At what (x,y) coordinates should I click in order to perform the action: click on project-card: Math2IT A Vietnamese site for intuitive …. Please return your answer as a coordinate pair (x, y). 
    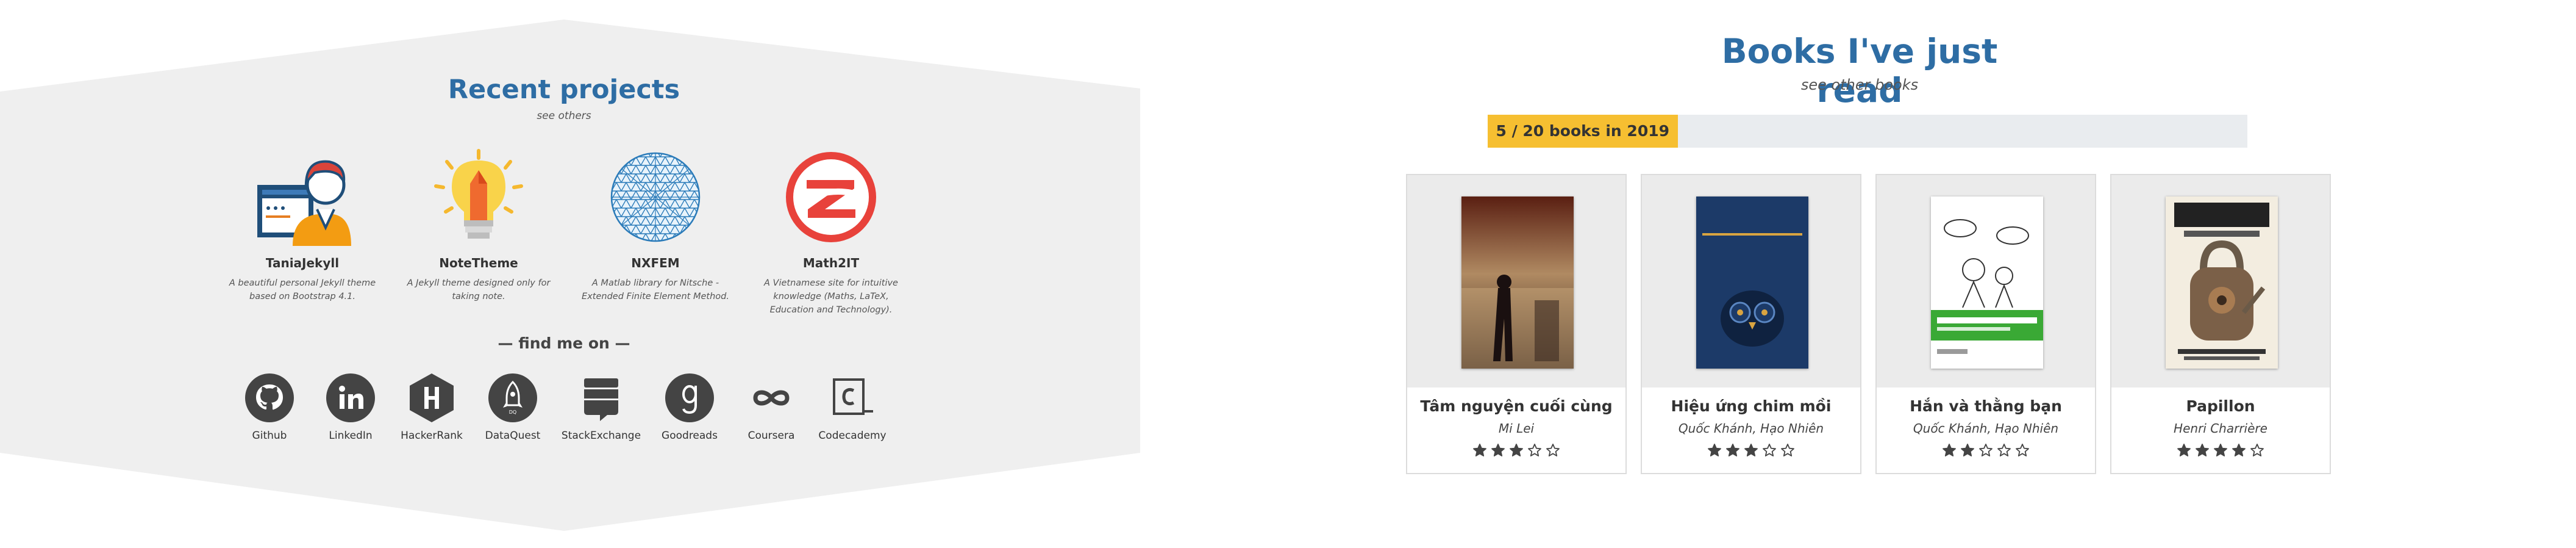
    Looking at the image, I should click on (831, 232).